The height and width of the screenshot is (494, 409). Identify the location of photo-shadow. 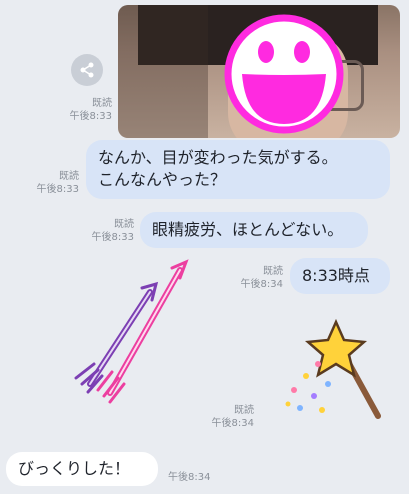
(163, 71).